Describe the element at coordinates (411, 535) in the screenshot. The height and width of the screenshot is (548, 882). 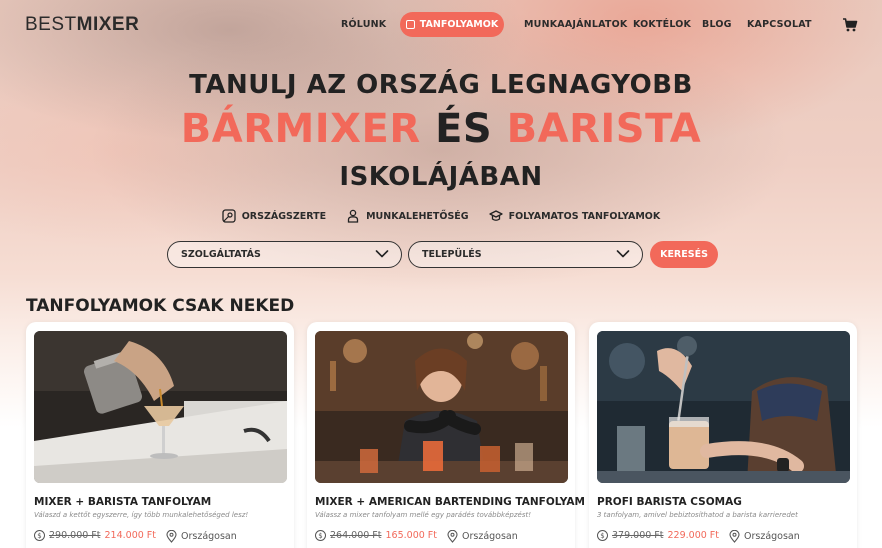
I see `new-price: 165.000 Ft` at that location.